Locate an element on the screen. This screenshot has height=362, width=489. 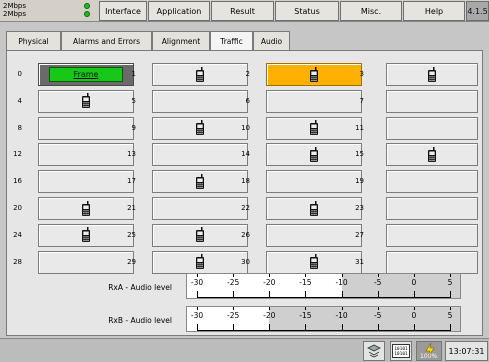
timeslot-1-button is located at coordinates (200, 74).